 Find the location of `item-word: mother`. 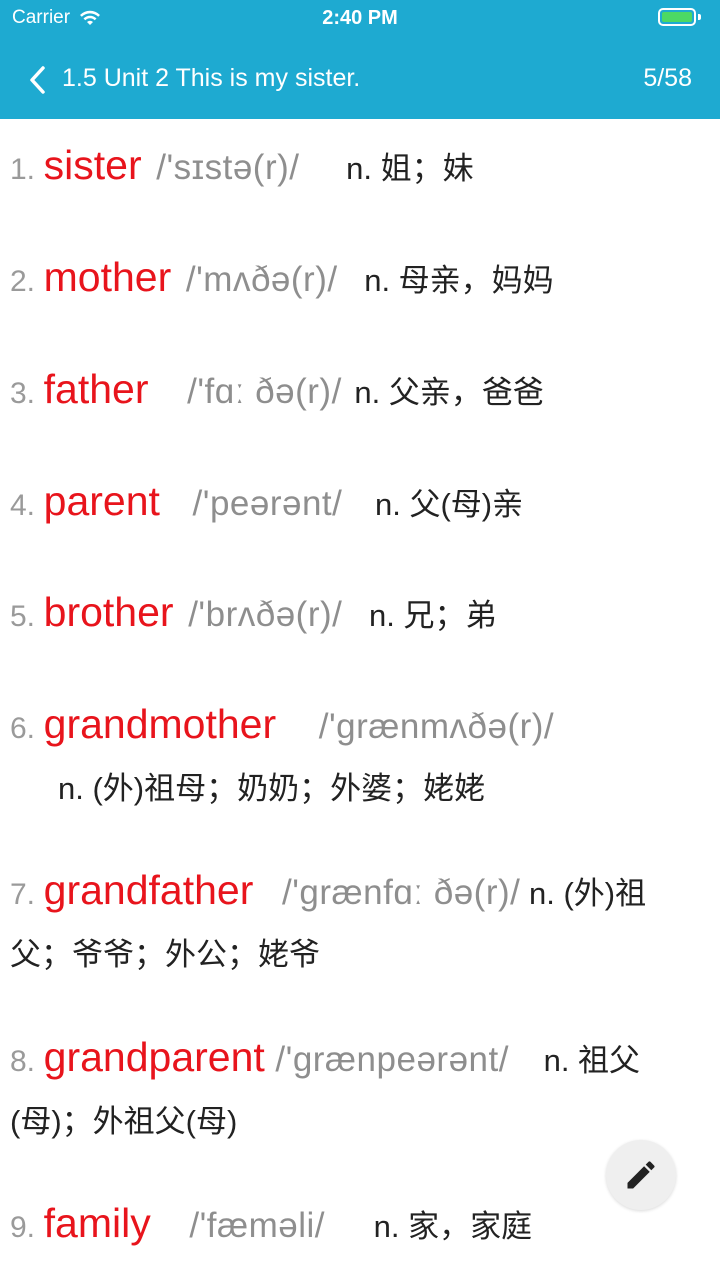

item-word: mother is located at coordinates (107, 277).